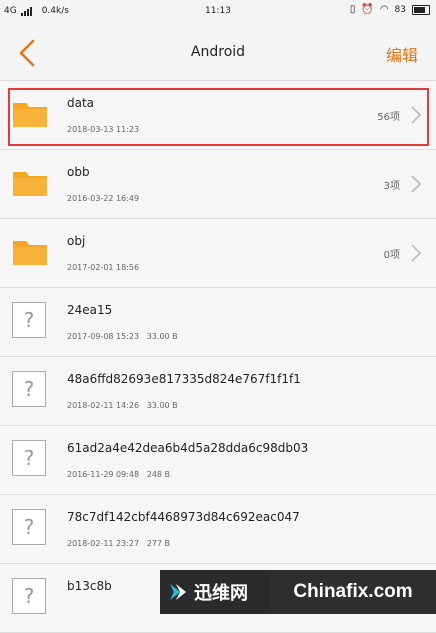 The width and height of the screenshot is (436, 633). Describe the element at coordinates (353, 592) in the screenshot. I see `watermark-right-text: Chinafix.com` at that location.